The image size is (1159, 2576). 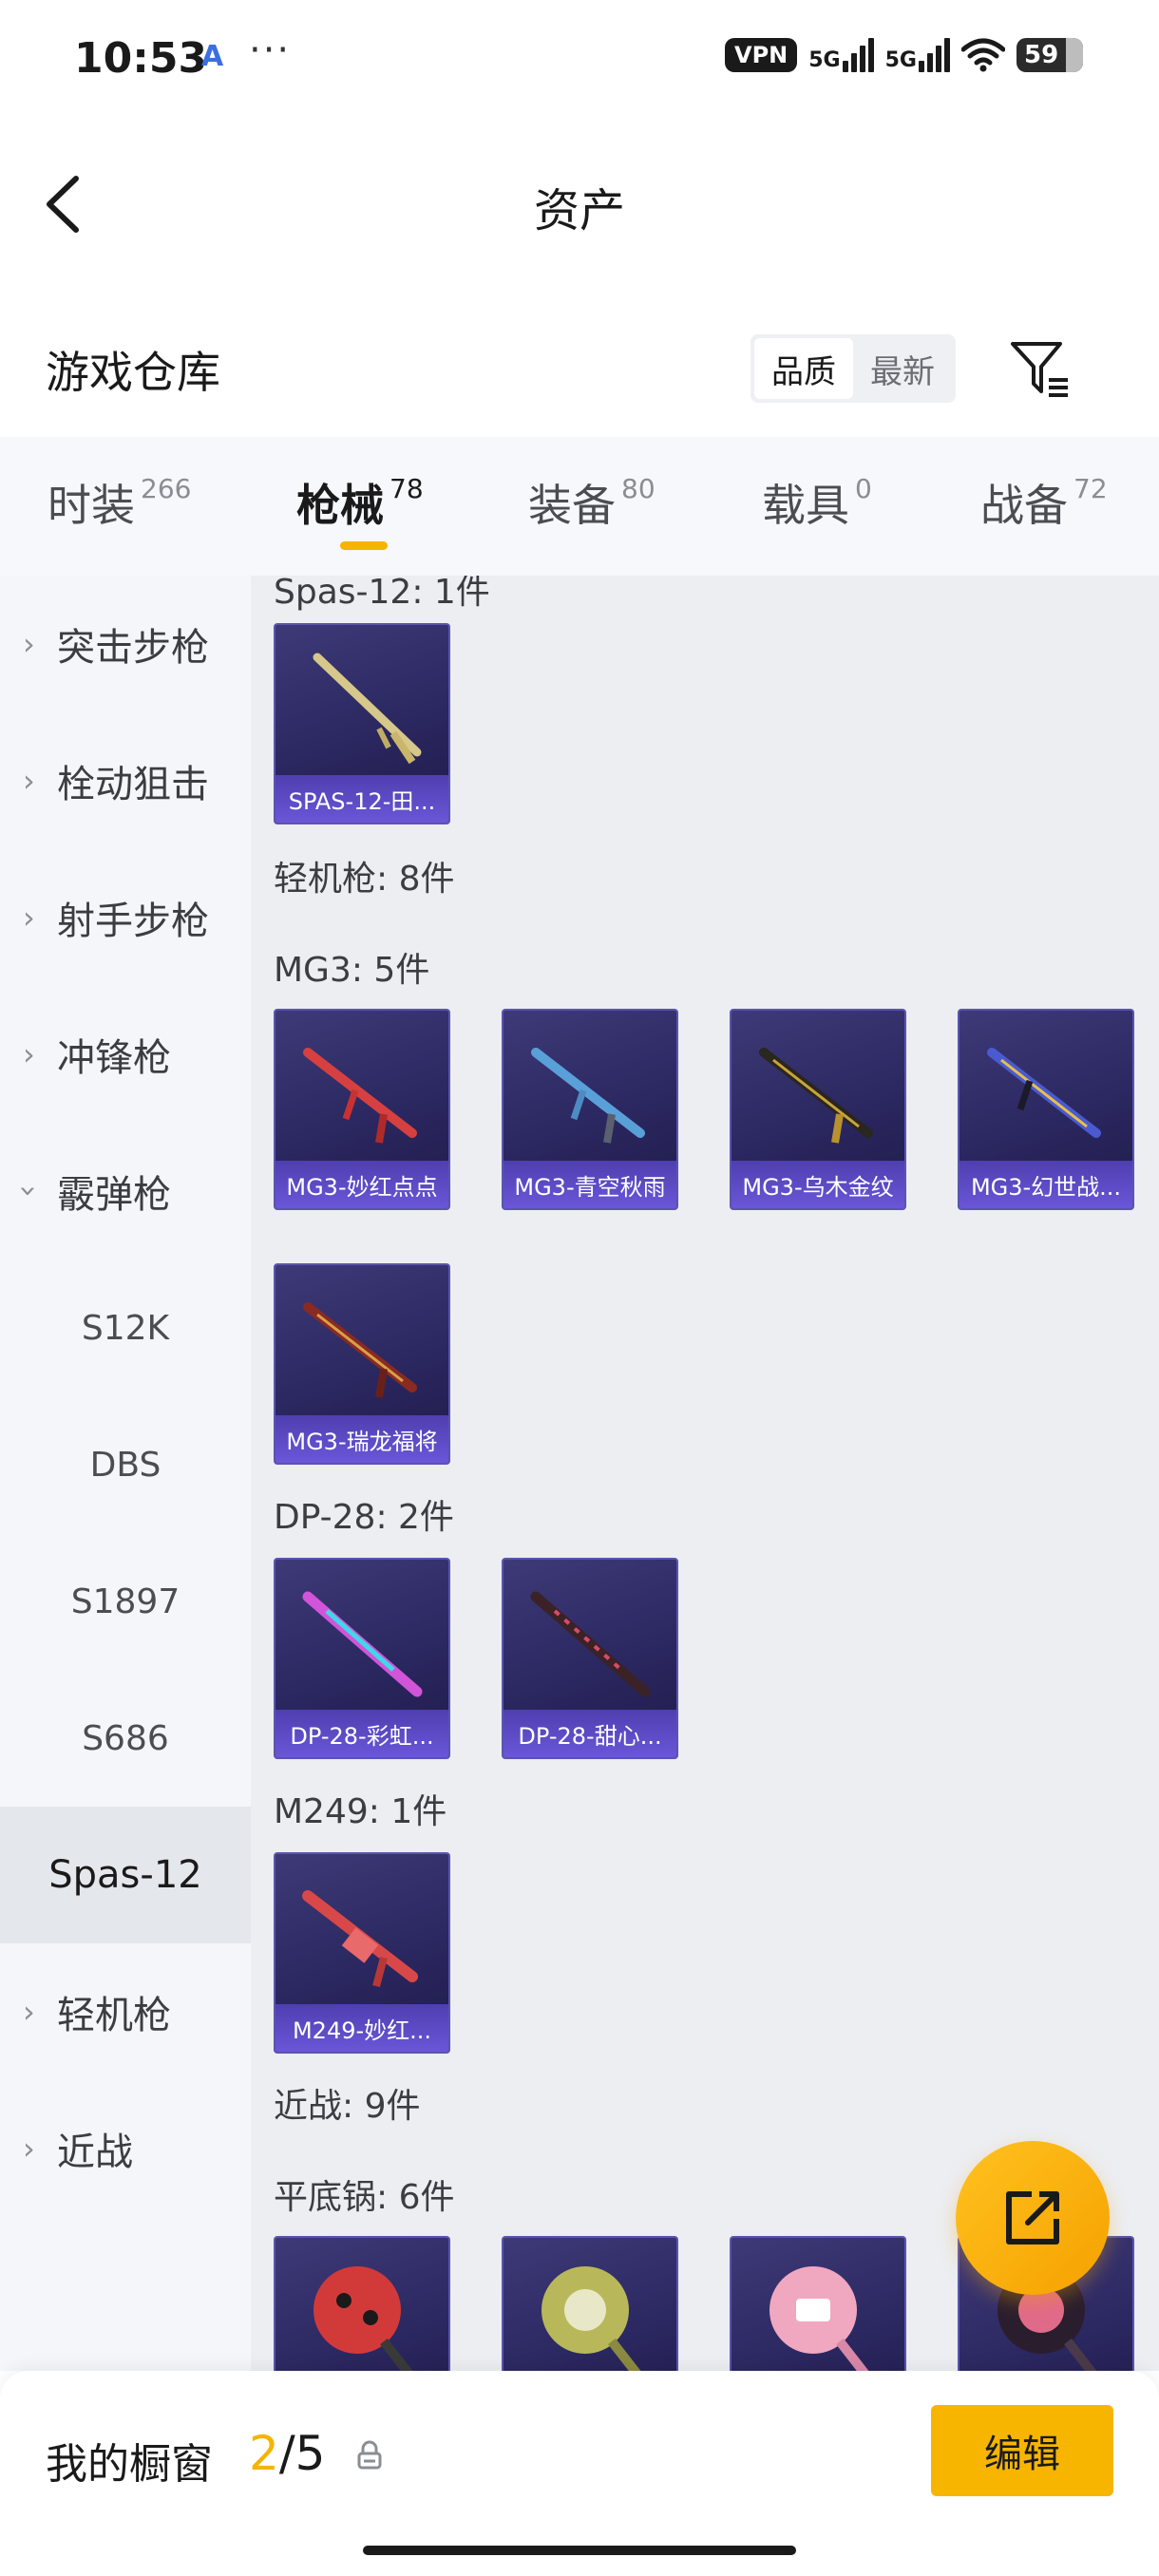 What do you see at coordinates (302, 2453) in the screenshot?
I see `showcase-total: /5` at bounding box center [302, 2453].